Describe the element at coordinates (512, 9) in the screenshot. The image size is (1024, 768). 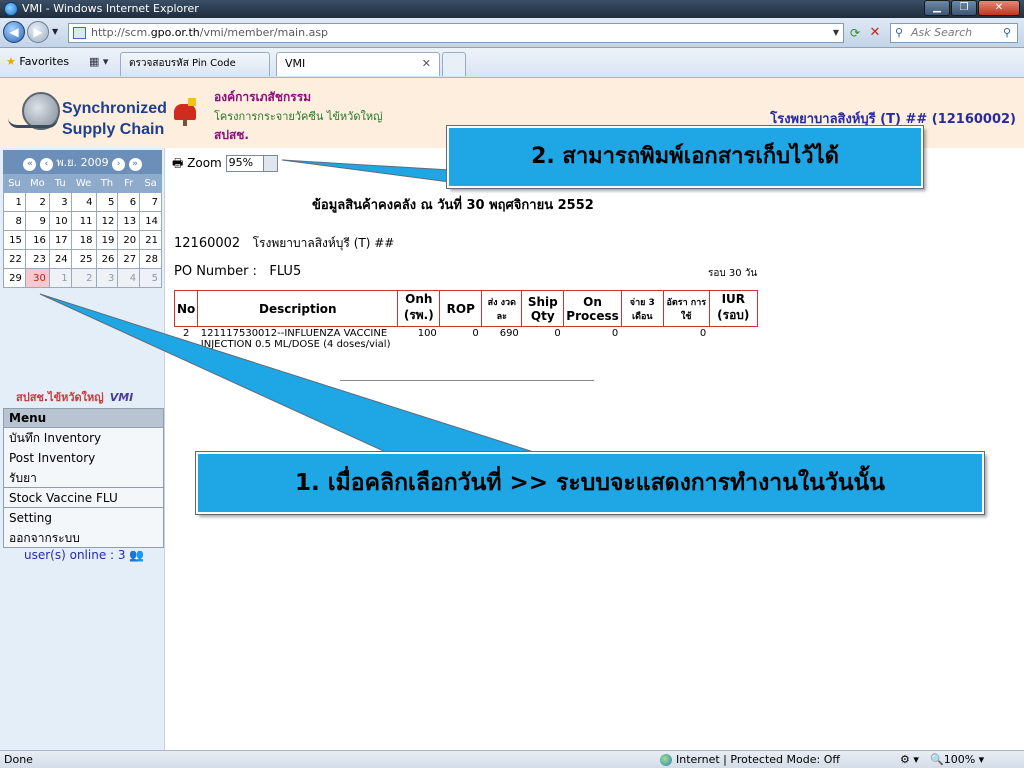
I see `title-bar: VMI - Windows Internet Explorer ▁ ❐ ✕` at that location.